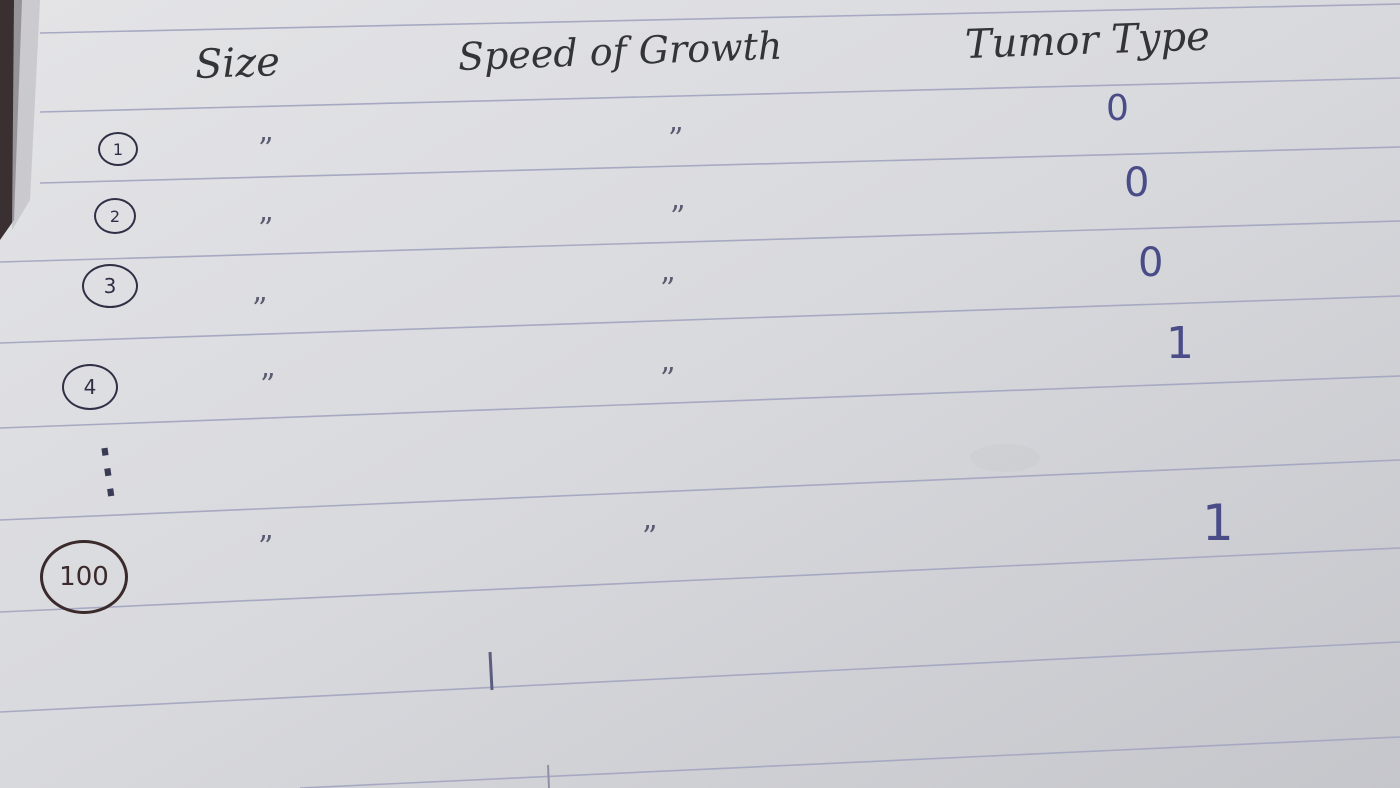 This screenshot has height=788, width=1400. Describe the element at coordinates (118, 149) in the screenshot. I see `row-number: 1` at that location.